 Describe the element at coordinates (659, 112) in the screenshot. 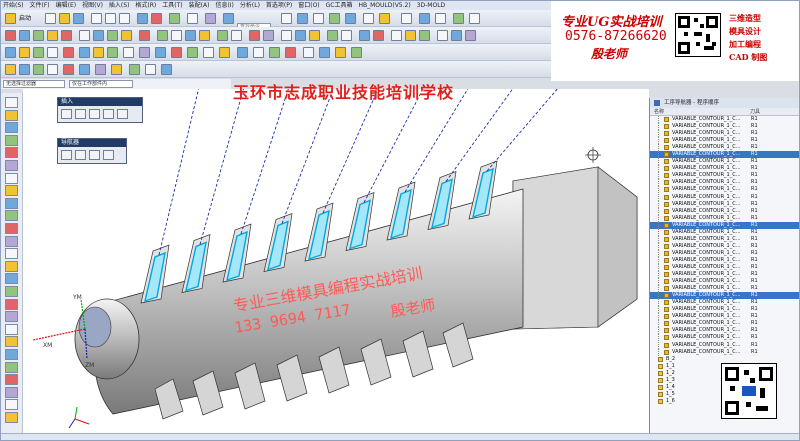

I see `column-name: 名称` at that location.